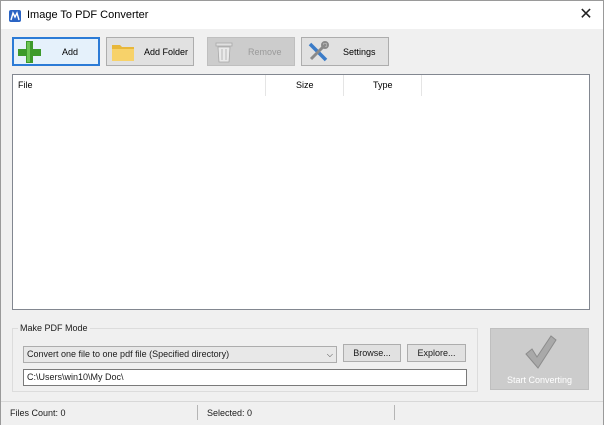 The image size is (606, 427). I want to click on selected-status: Selected: 0, so click(230, 413).